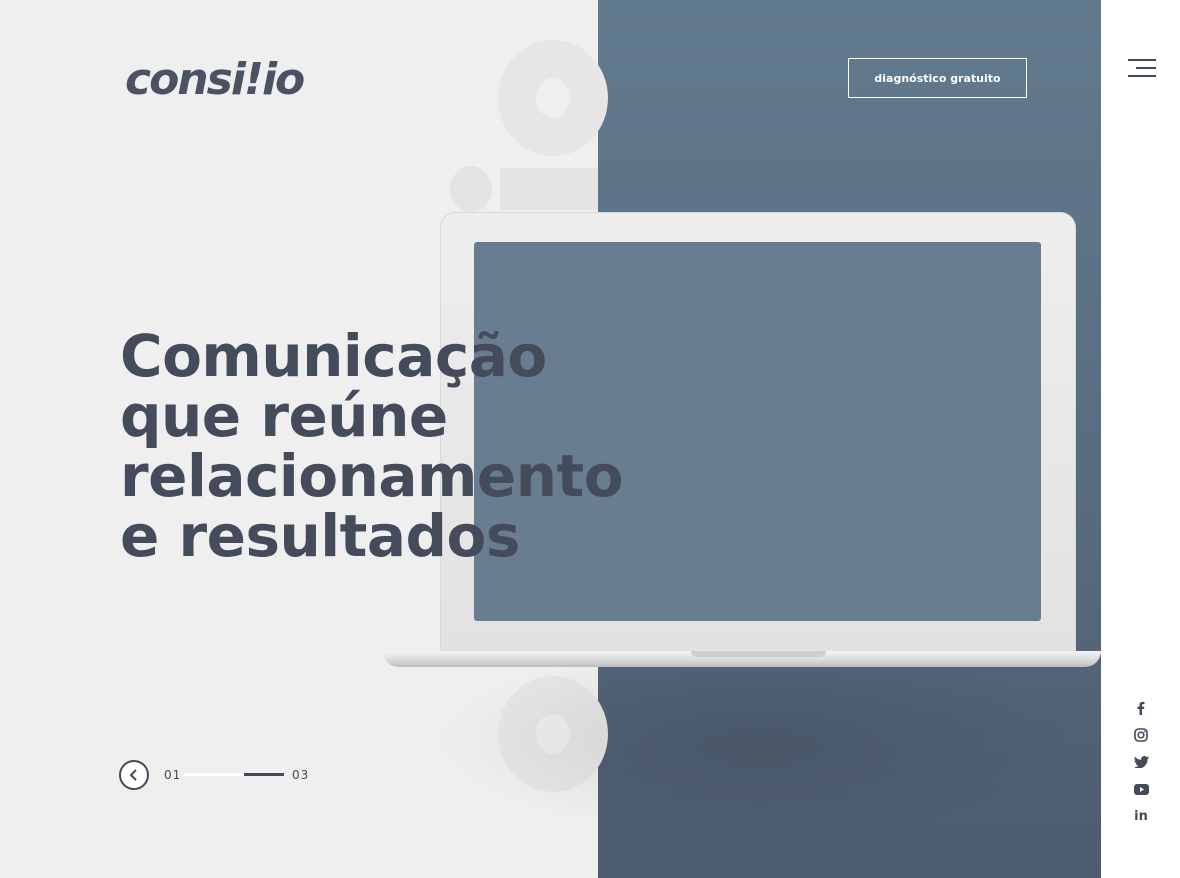 This screenshot has width=1180, height=878. What do you see at coordinates (320, 536) in the screenshot?
I see `headline-line: e resultados` at bounding box center [320, 536].